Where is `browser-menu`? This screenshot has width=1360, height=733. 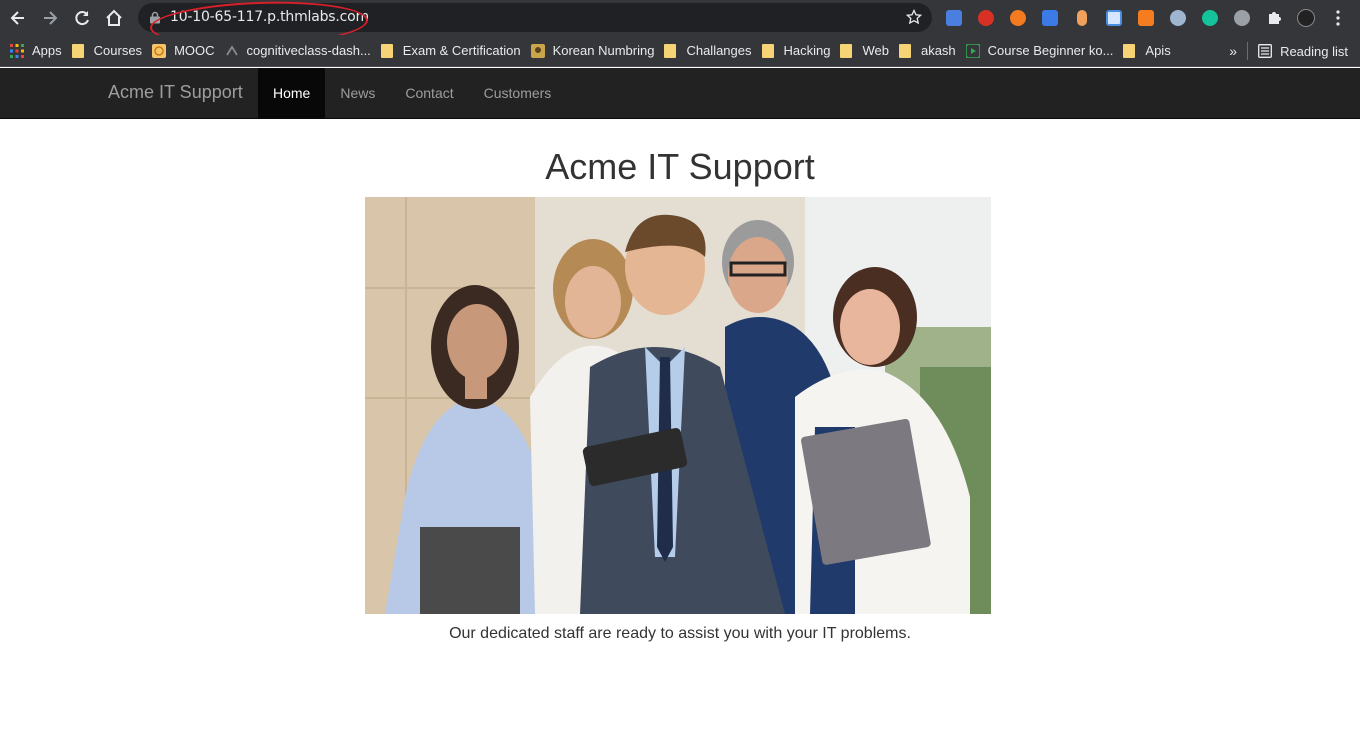
browser-menu is located at coordinates (1338, 18).